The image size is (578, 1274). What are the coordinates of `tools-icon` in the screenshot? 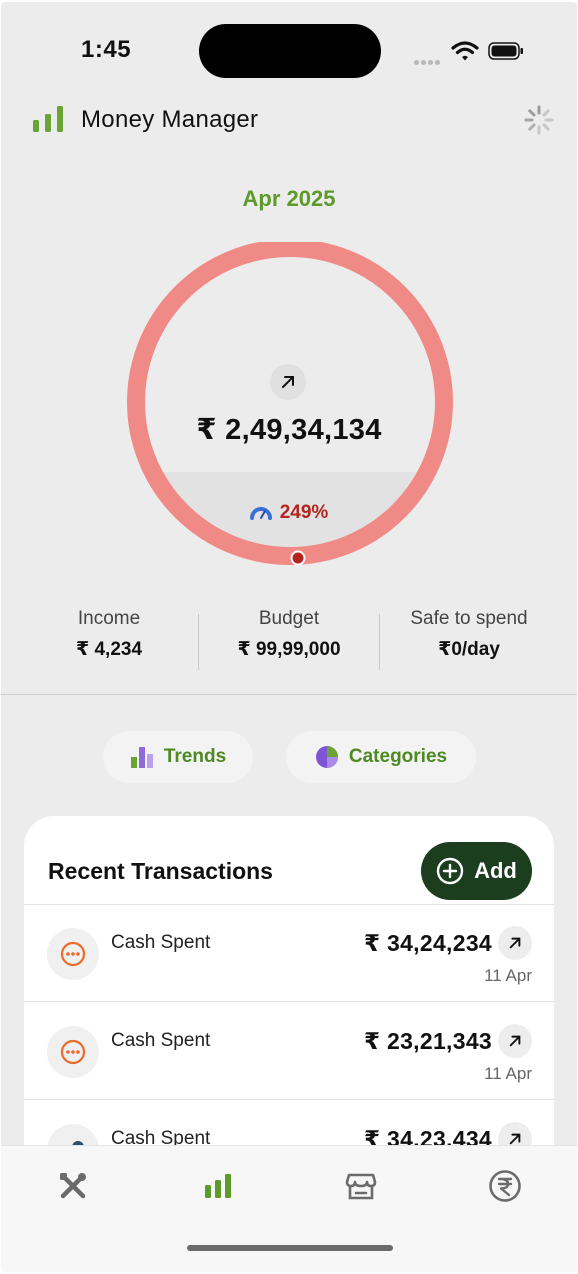 It's located at (73, 1186).